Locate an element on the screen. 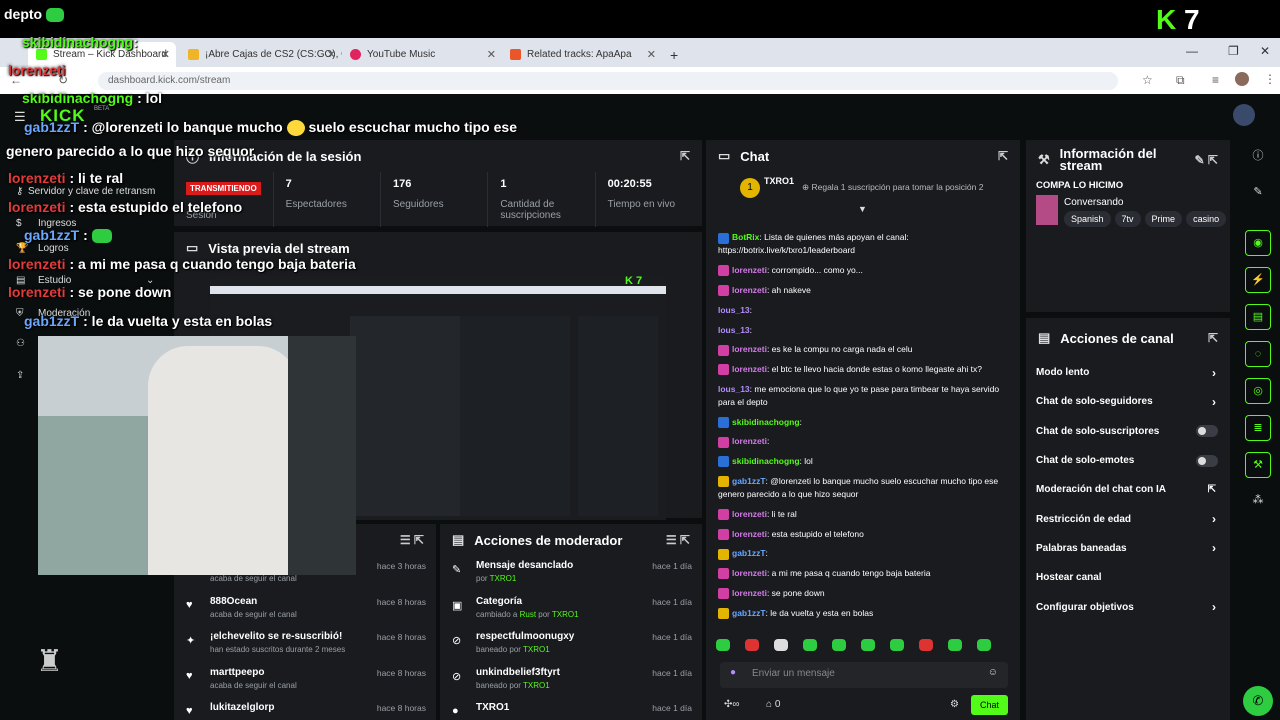 This screenshot has width=1280, height=720. wrench-icon: ⚒ is located at coordinates (1258, 465).